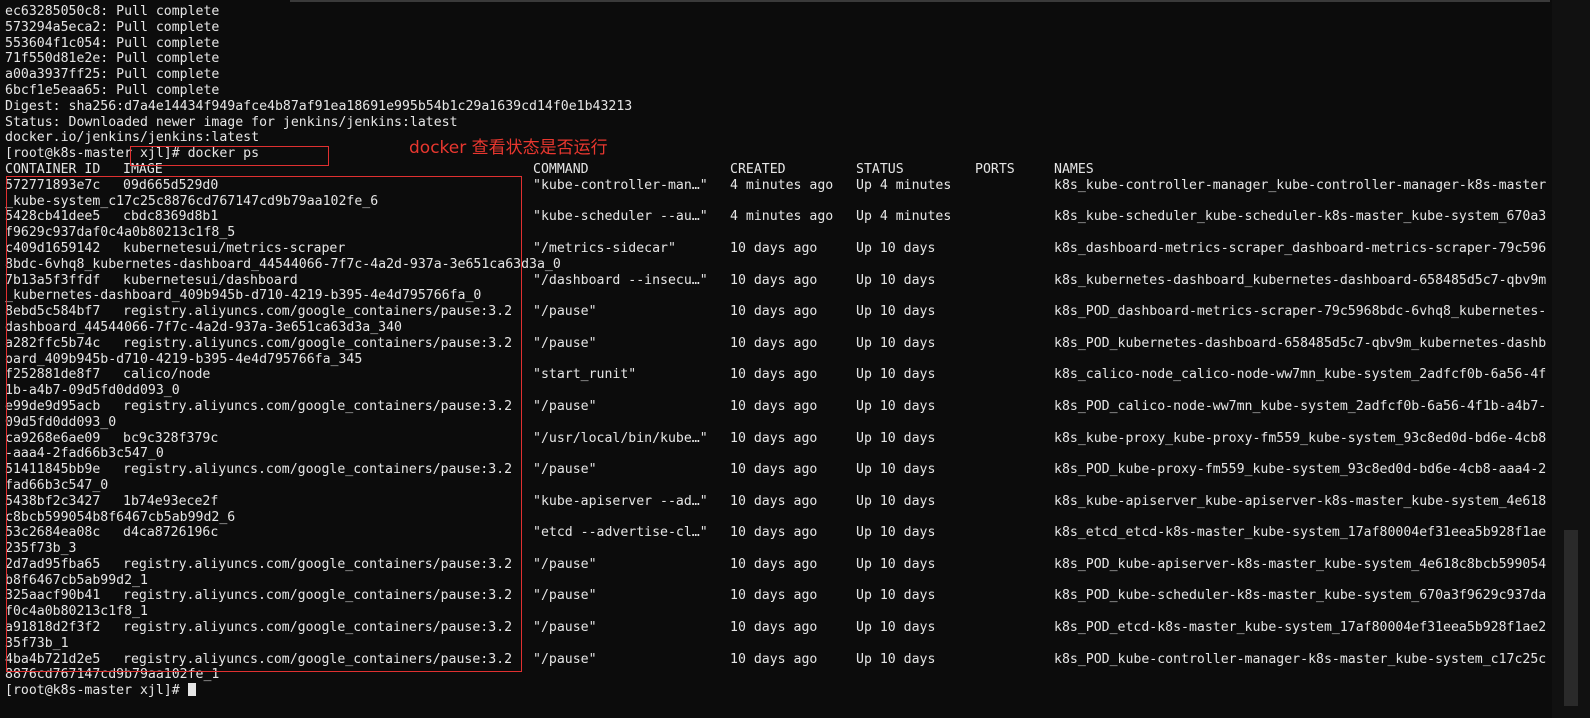  What do you see at coordinates (585, 375) in the screenshot?
I see `cell-command: "start_runit"` at bounding box center [585, 375].